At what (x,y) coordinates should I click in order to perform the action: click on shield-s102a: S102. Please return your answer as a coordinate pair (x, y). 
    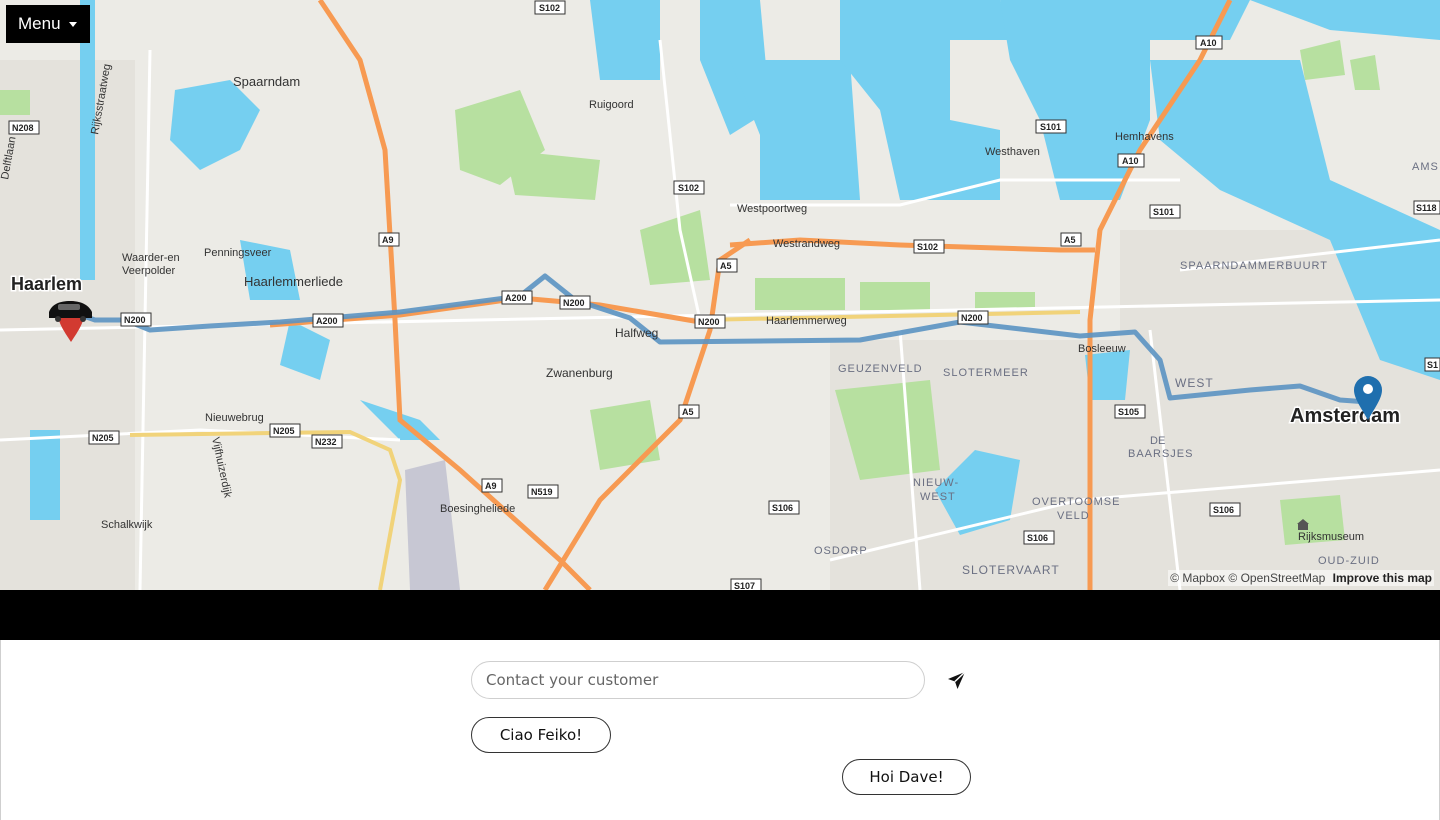
    Looking at the image, I should click on (550, 7).